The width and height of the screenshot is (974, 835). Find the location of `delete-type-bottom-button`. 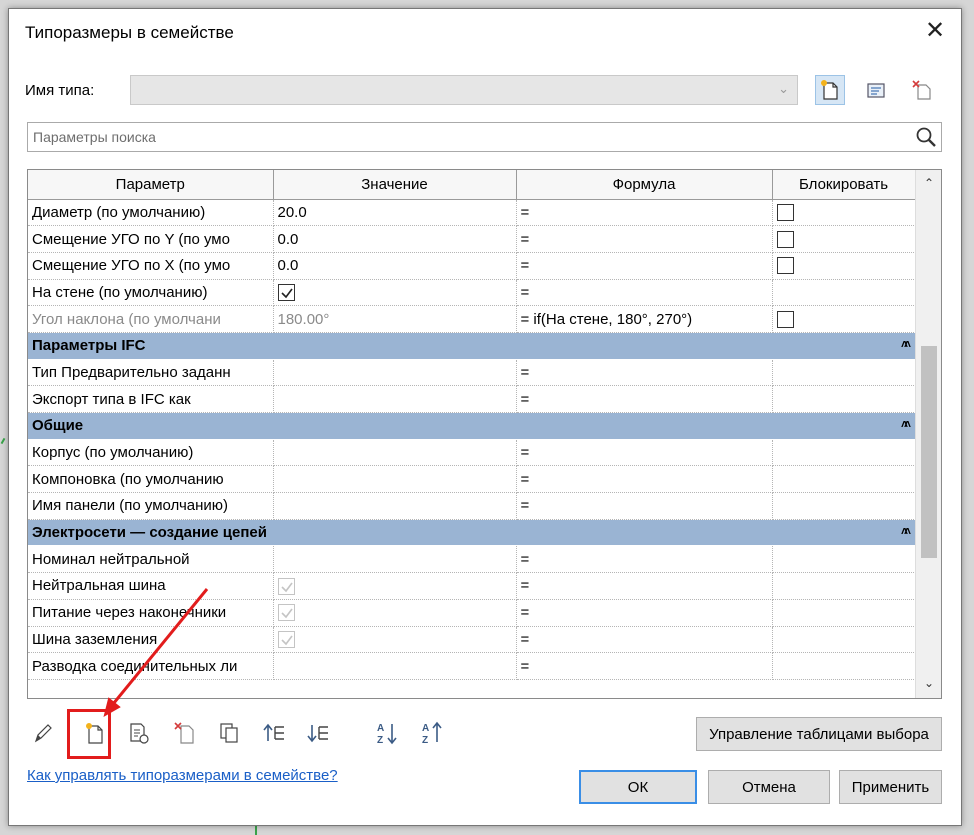

delete-type-bottom-button is located at coordinates (185, 733).